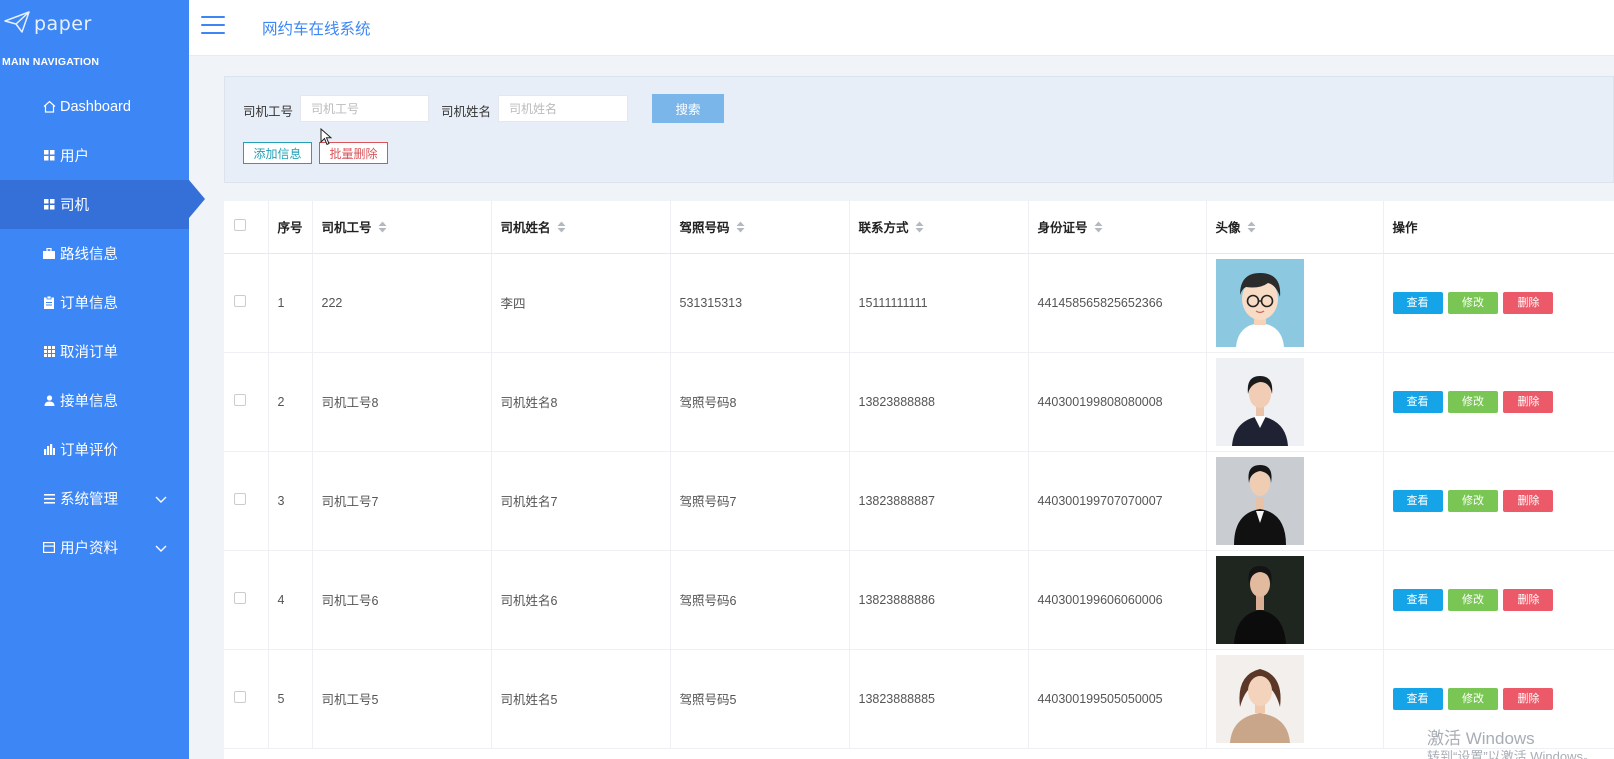 This screenshot has height=759, width=1614. I want to click on windows-activation-hint: 转到“设置”以激活 Windows。, so click(1512, 754).